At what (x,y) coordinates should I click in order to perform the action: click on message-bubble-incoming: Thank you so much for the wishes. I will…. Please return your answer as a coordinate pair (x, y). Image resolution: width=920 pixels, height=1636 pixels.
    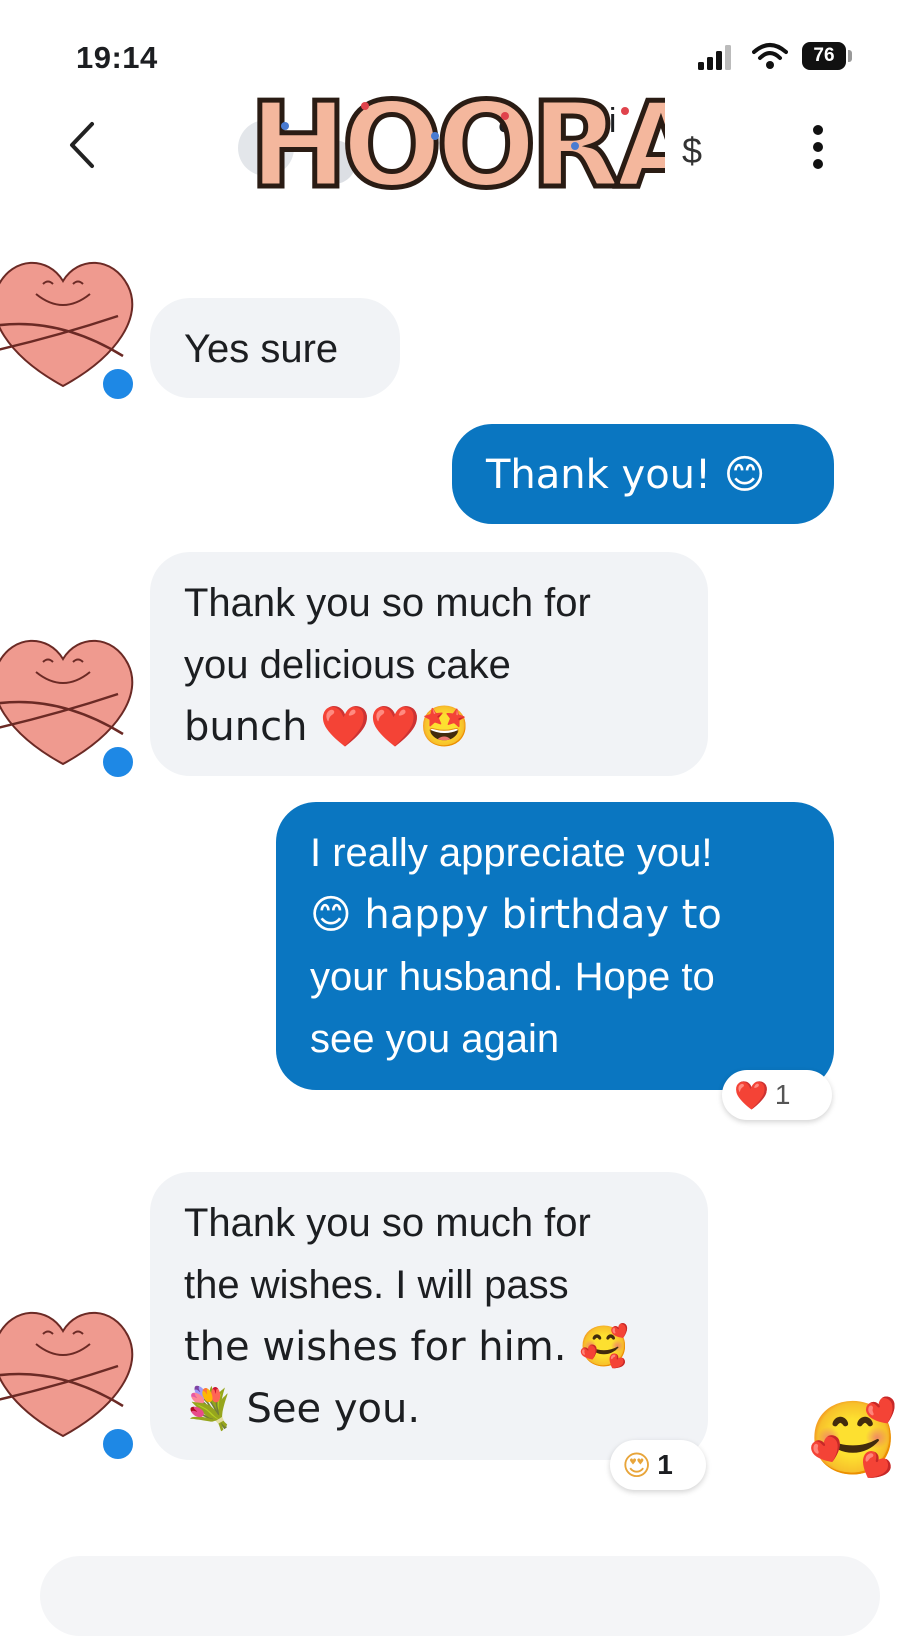
    Looking at the image, I should click on (429, 1316).